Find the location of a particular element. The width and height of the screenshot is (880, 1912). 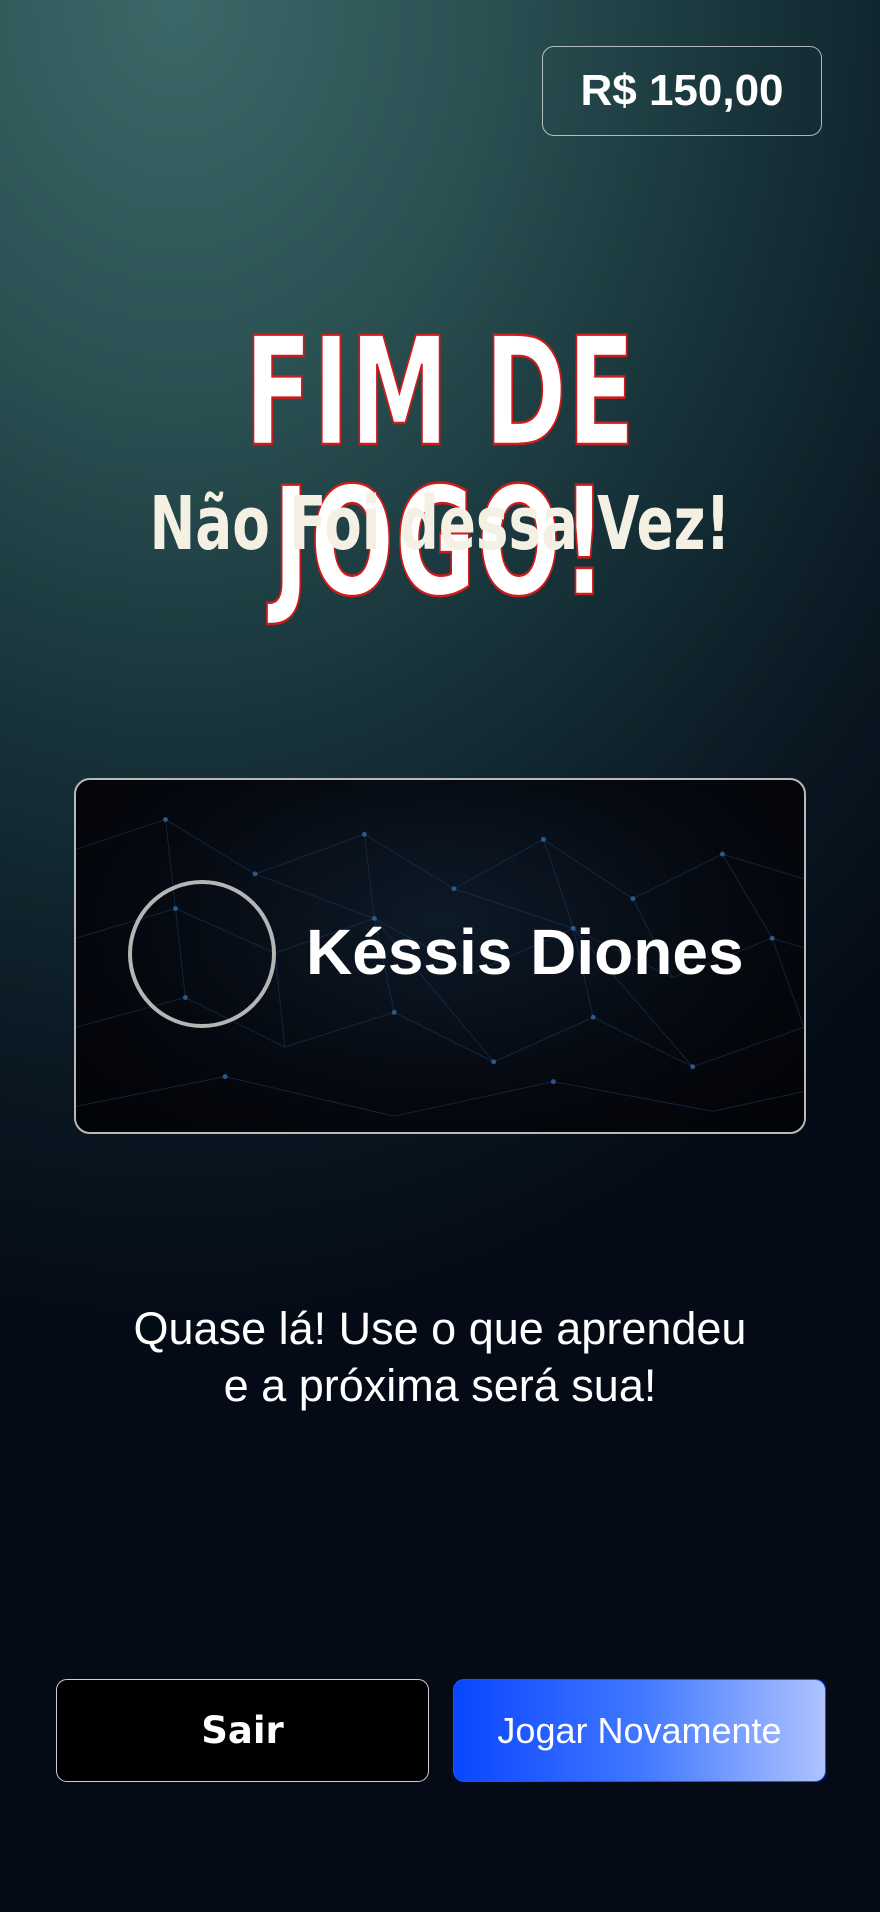

game-over-subtitle: Não Foi dessa Vez! is located at coordinates (440, 524).